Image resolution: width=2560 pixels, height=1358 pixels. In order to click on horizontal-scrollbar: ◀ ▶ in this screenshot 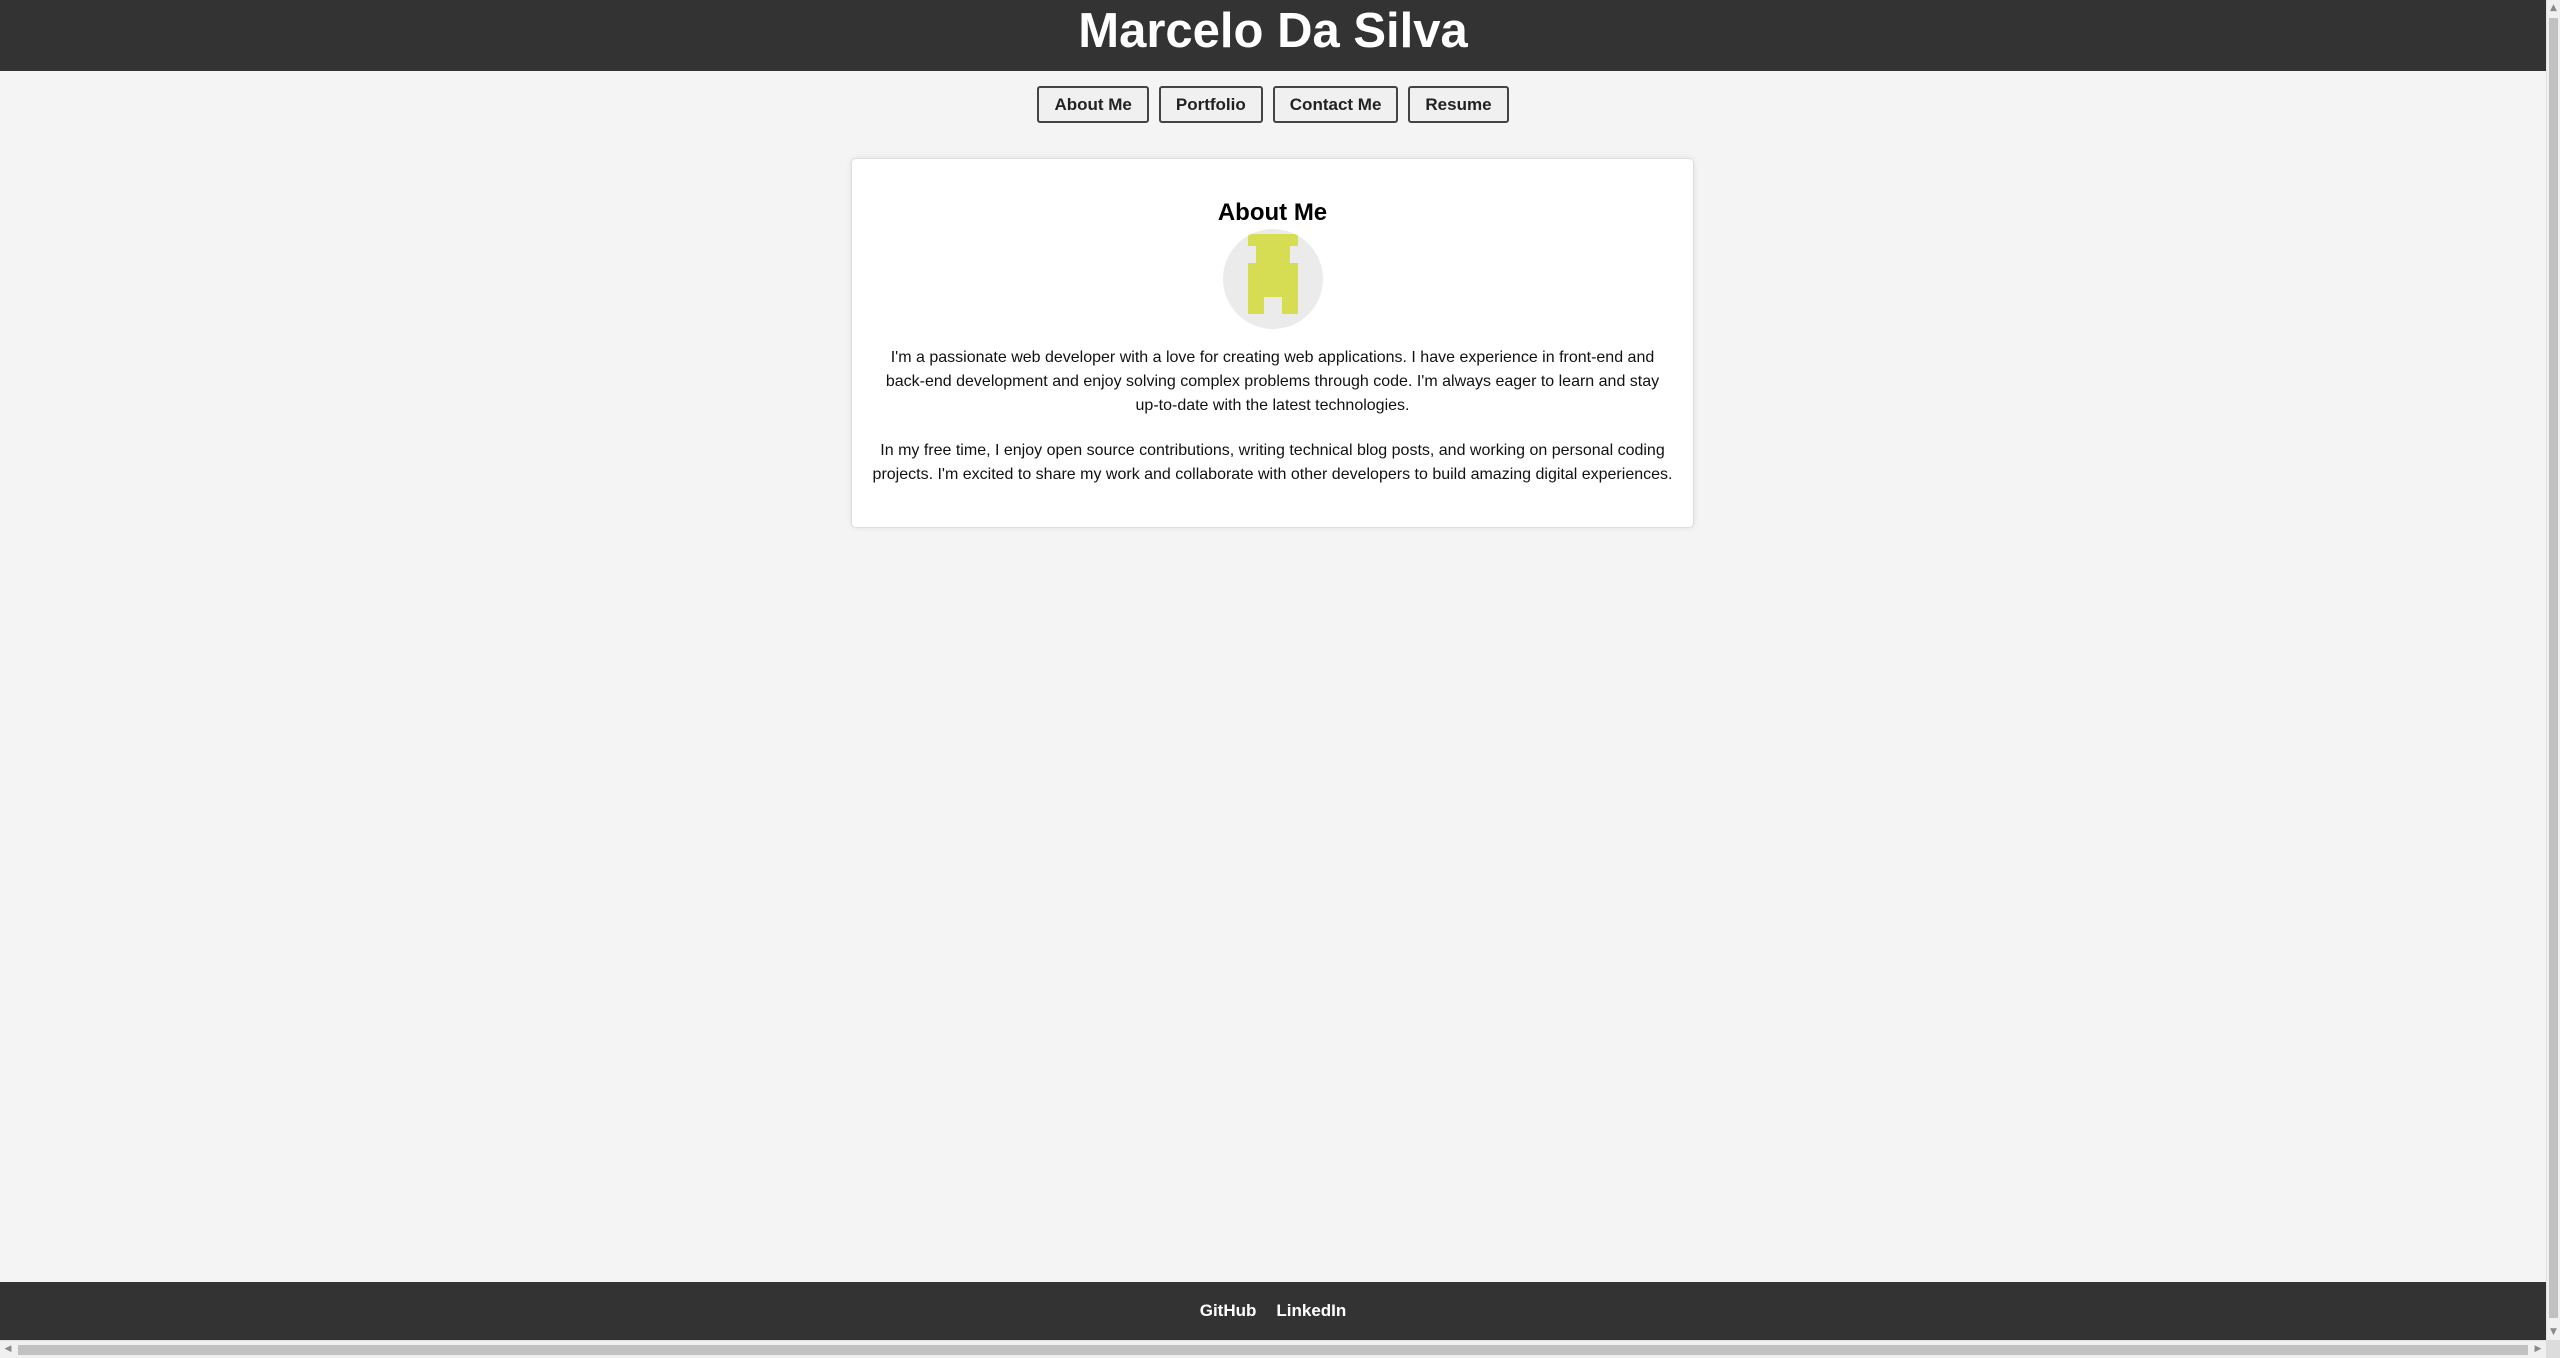, I will do `click(1273, 1349)`.